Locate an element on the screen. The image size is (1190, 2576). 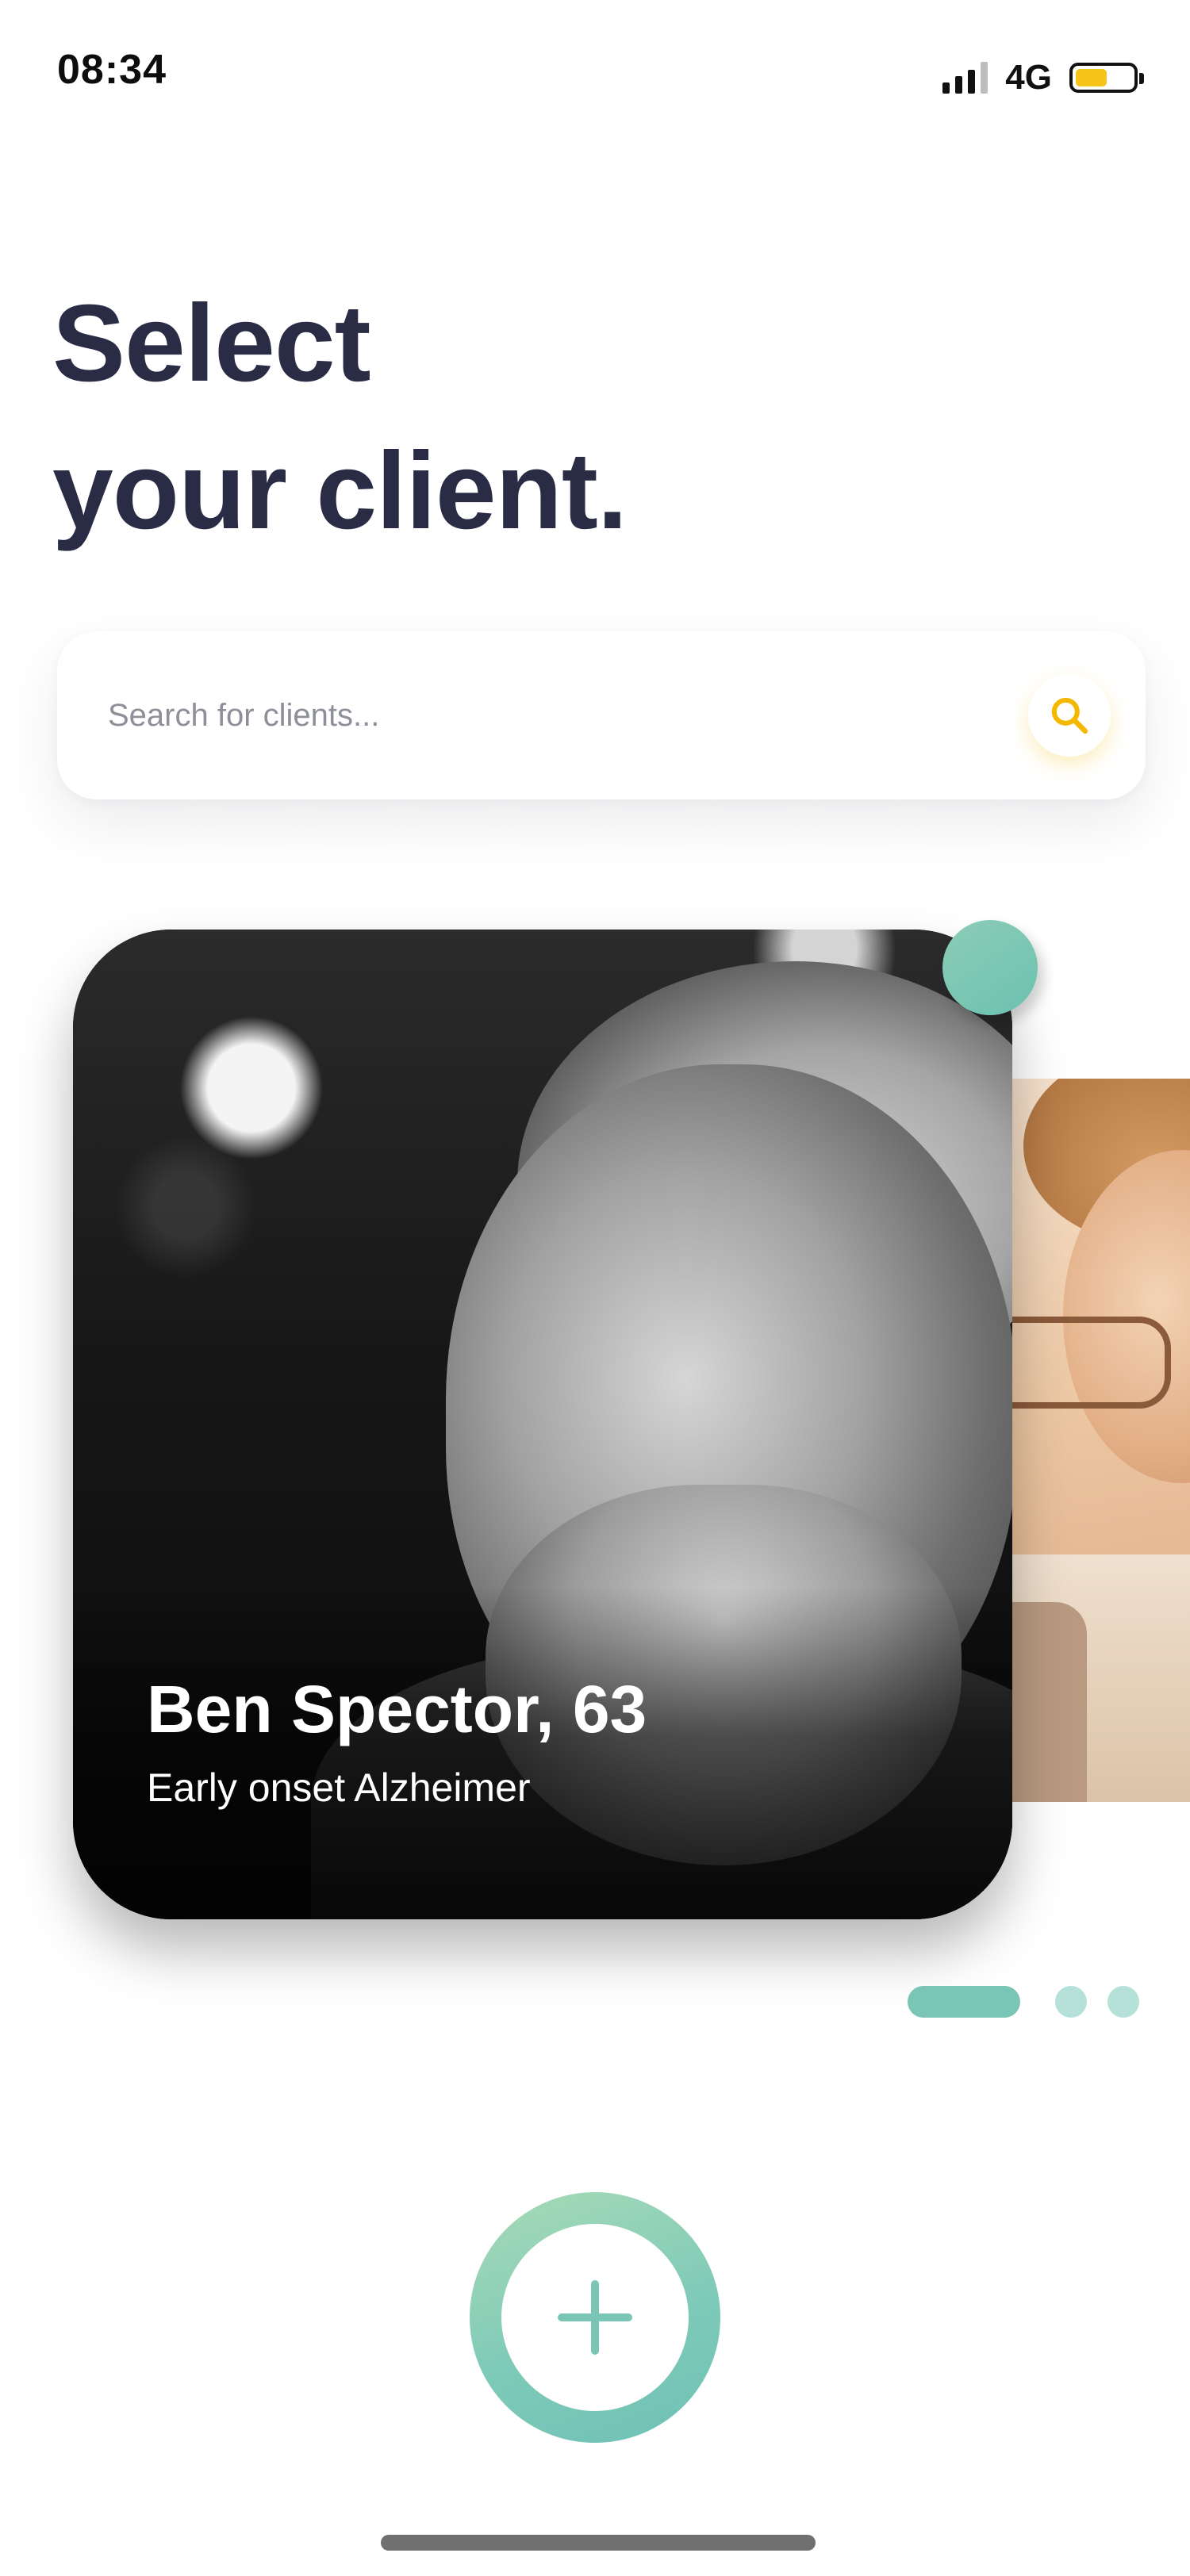
search-button is located at coordinates (1069, 715).